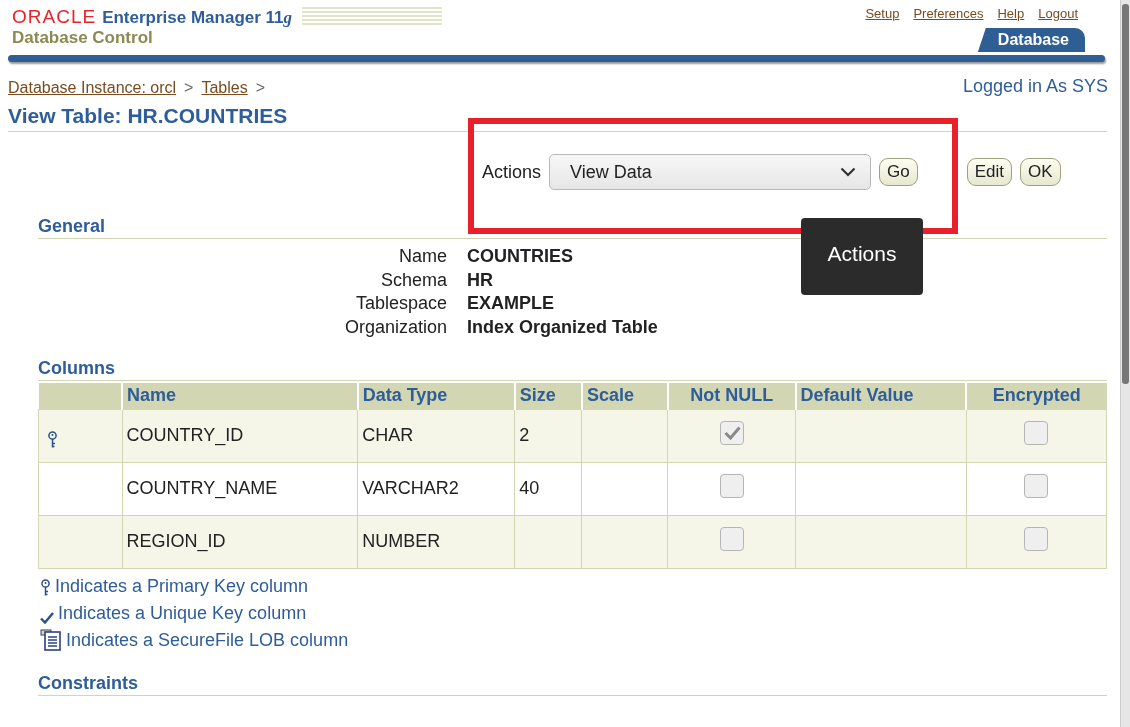 The width and height of the screenshot is (1130, 727). I want to click on column-header: Encrypted, so click(1036, 396).